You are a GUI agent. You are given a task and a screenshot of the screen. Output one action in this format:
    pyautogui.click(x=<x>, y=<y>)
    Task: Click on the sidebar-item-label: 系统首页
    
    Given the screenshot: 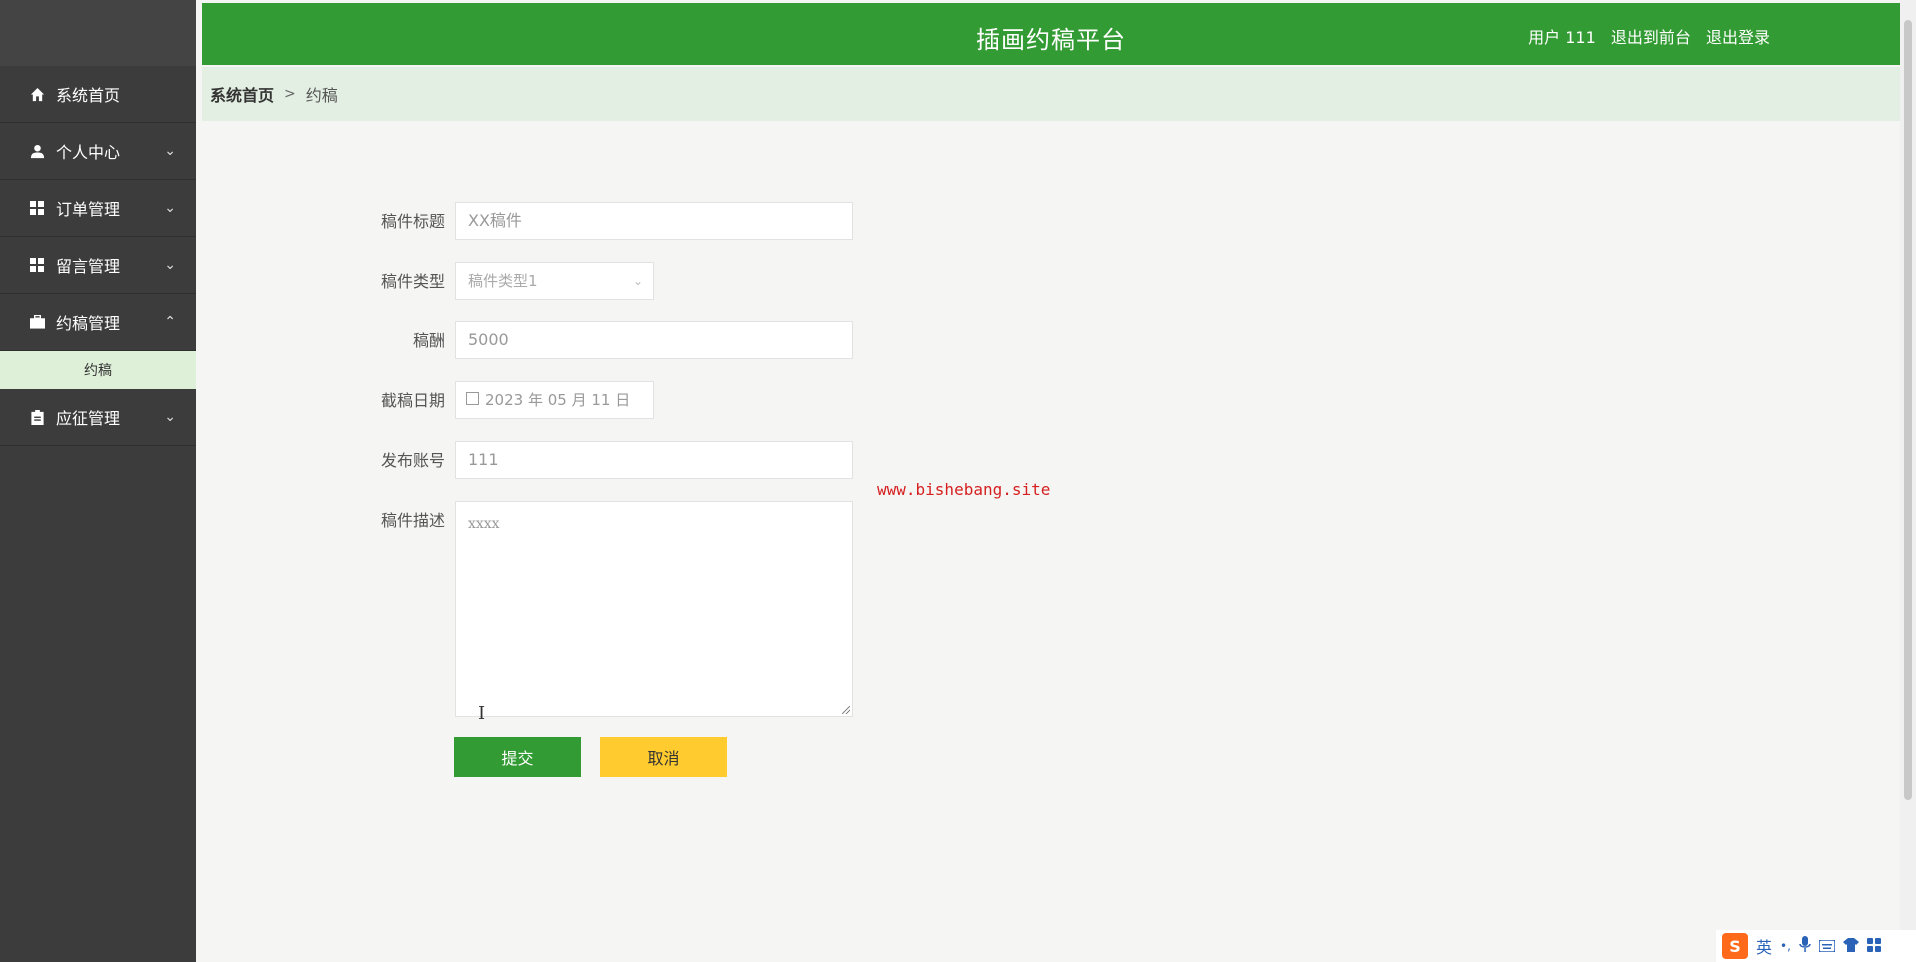 What is the action you would take?
    pyautogui.click(x=88, y=95)
    